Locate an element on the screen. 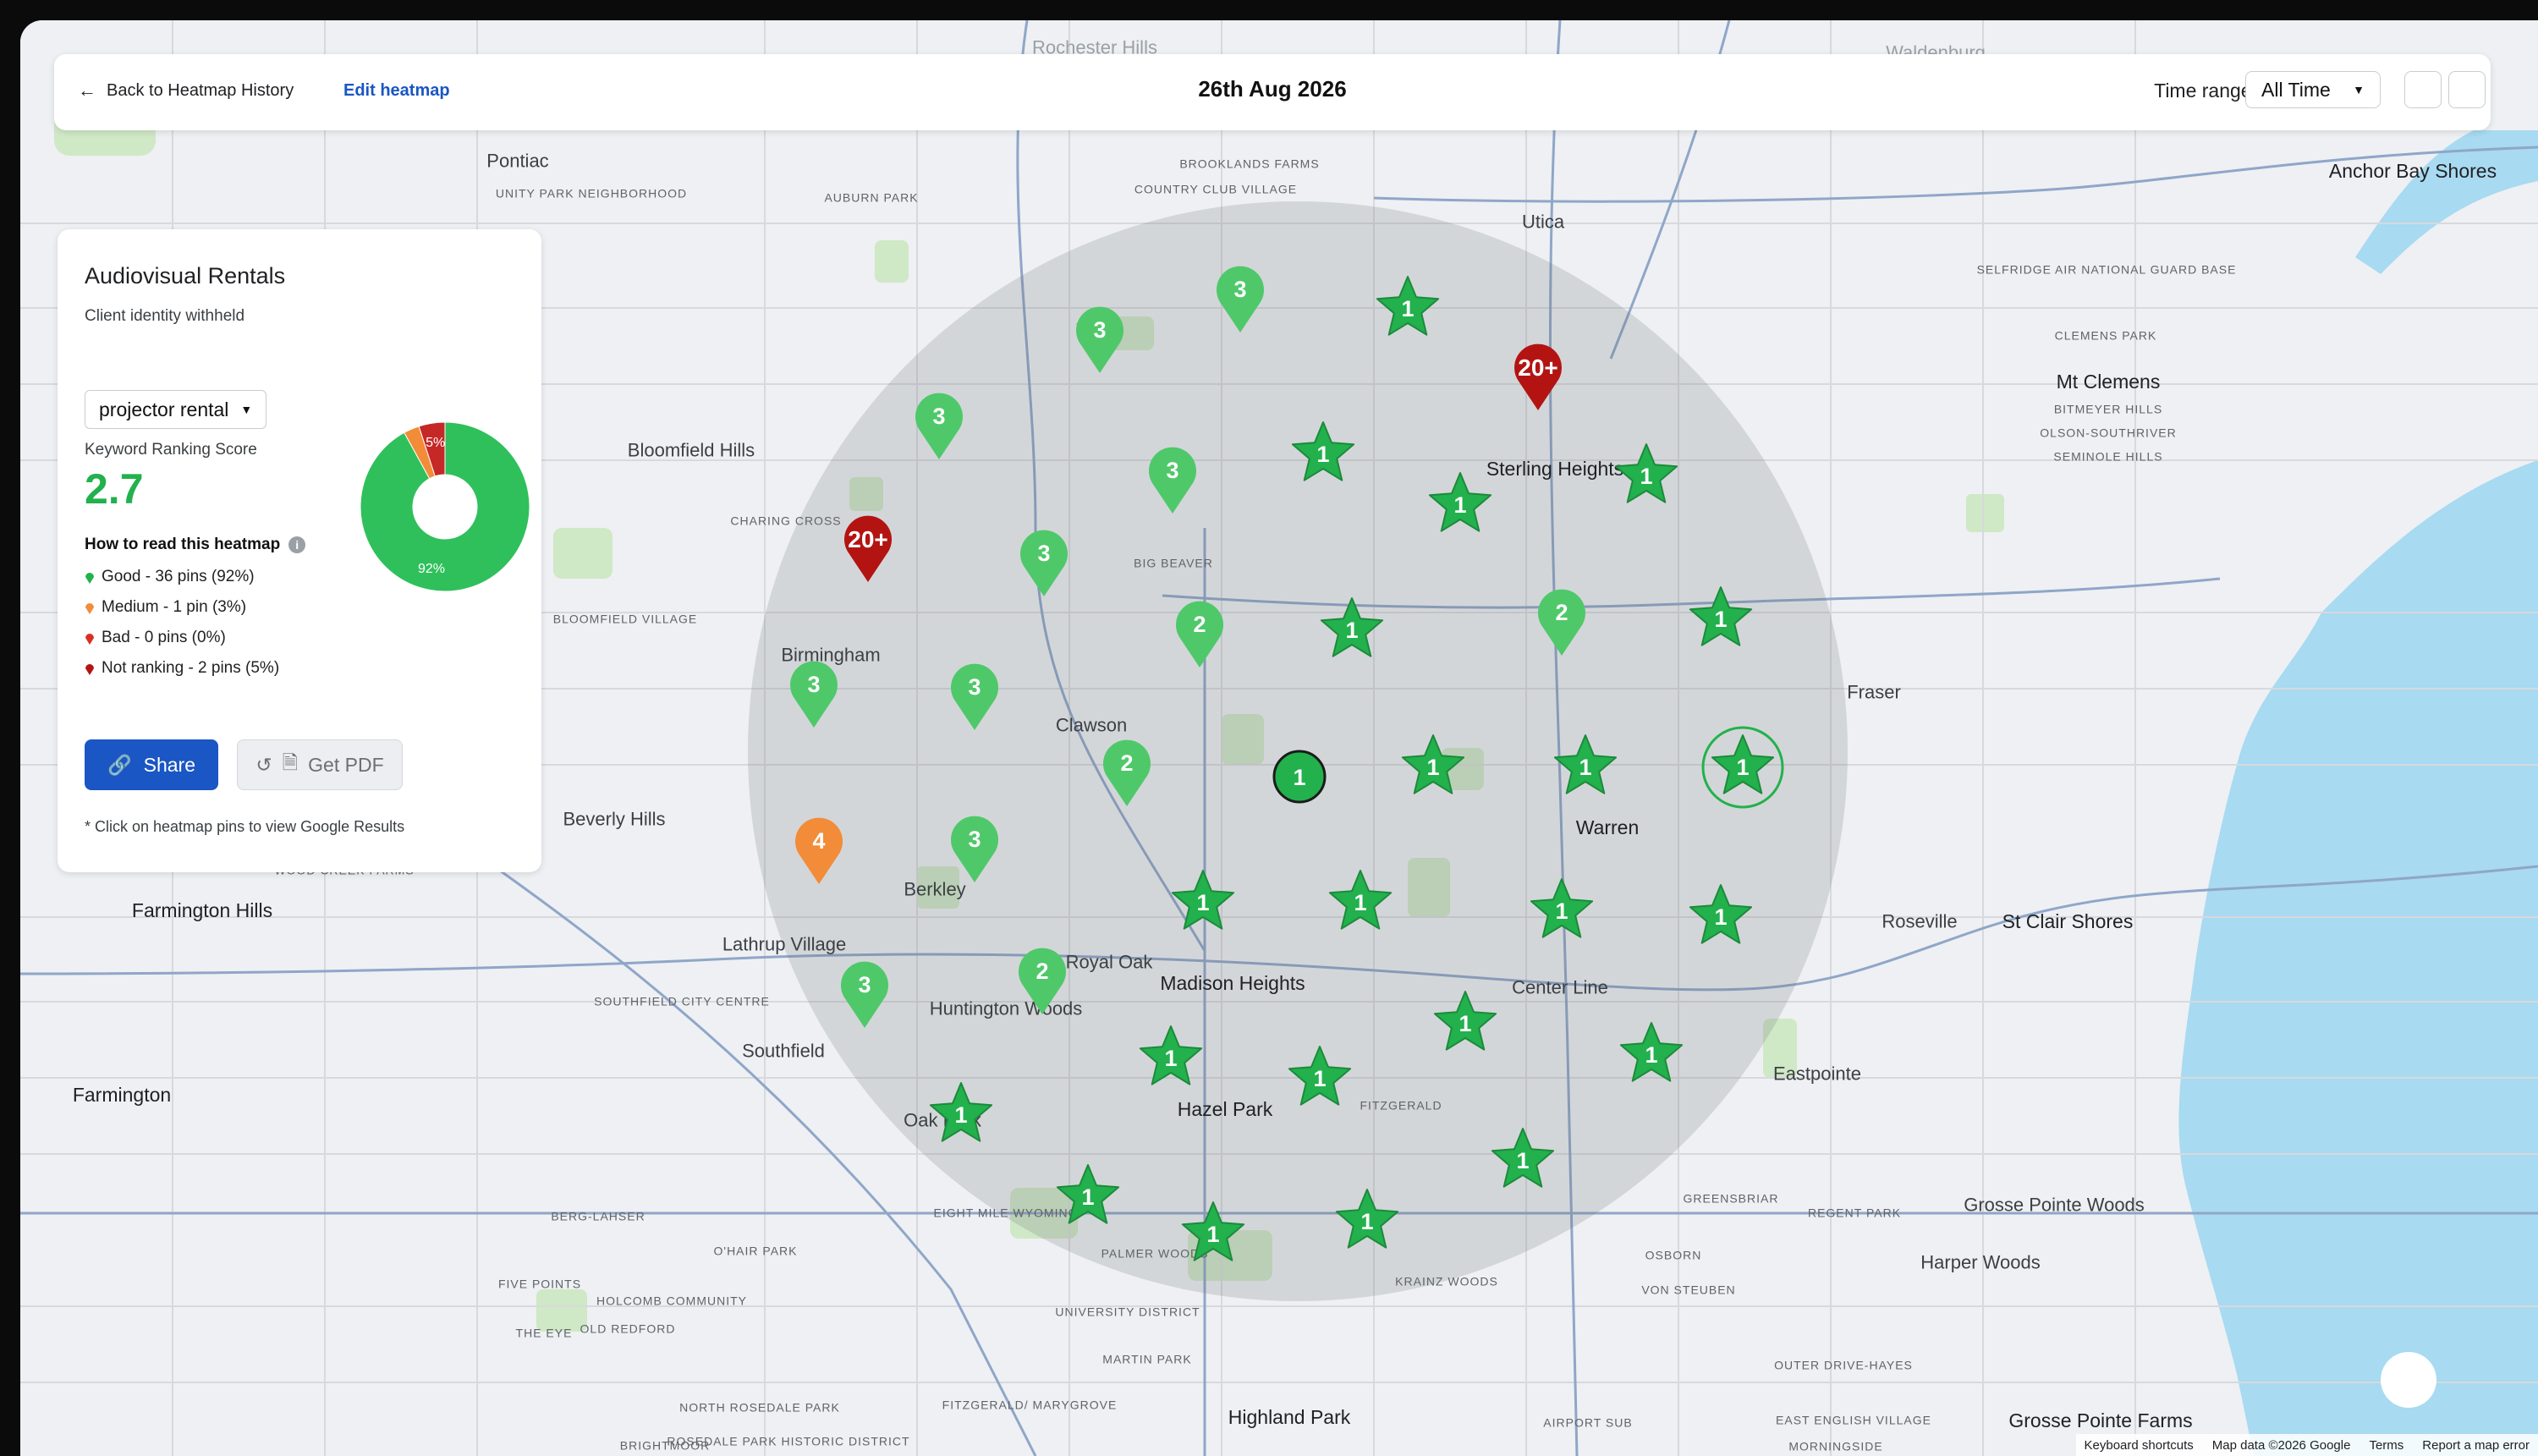 This screenshot has height=1456, width=2538. map-place-label: St Clair Shores is located at coordinates (2068, 920).